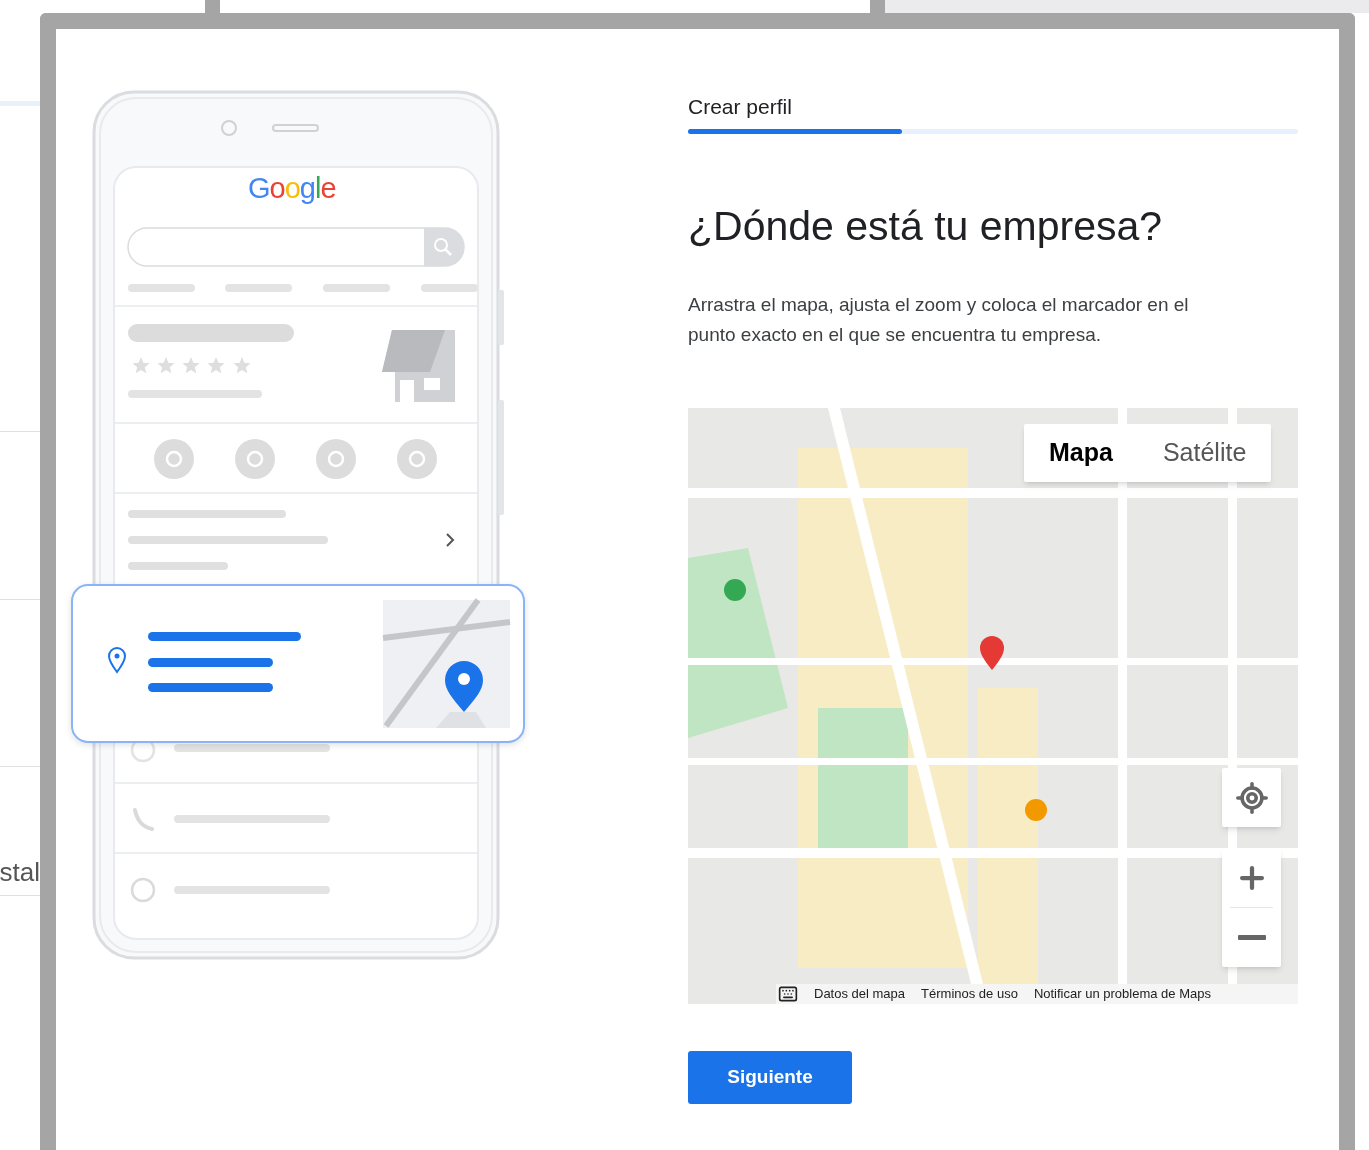 The image size is (1369, 1150). What do you see at coordinates (788, 994) in the screenshot?
I see `keyboard-icon` at bounding box center [788, 994].